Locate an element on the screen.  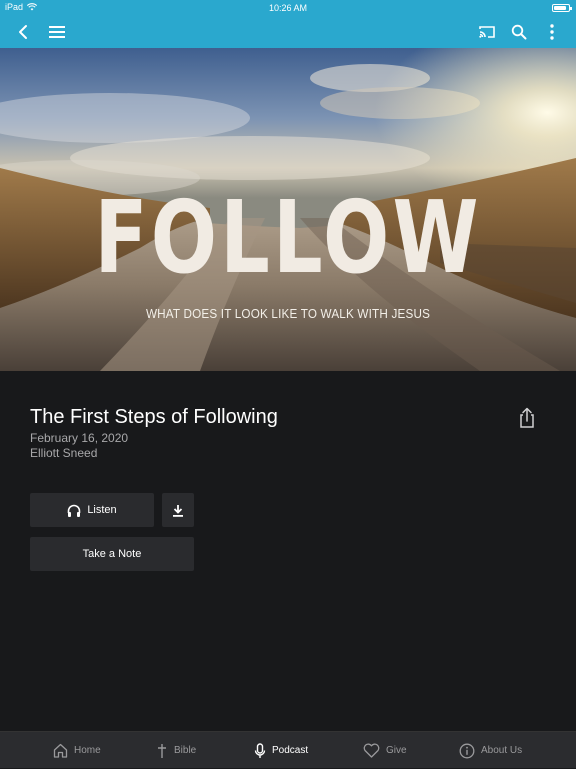
download-icon is located at coordinates (178, 510).